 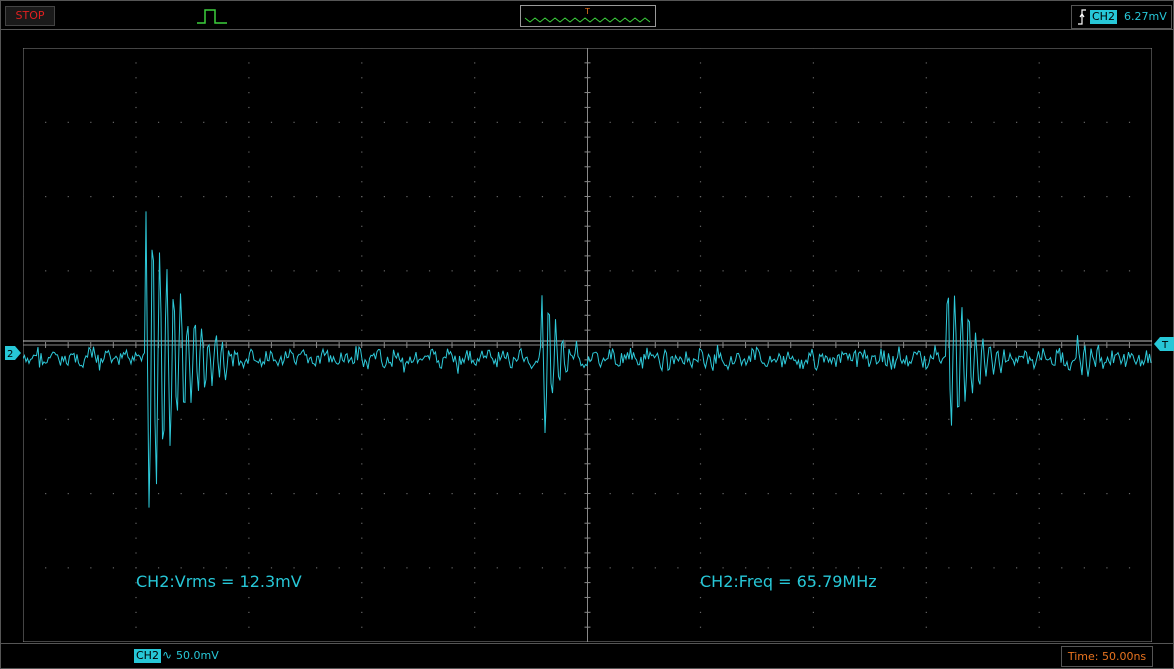 I want to click on bottom-divider, so click(x=587, y=643).